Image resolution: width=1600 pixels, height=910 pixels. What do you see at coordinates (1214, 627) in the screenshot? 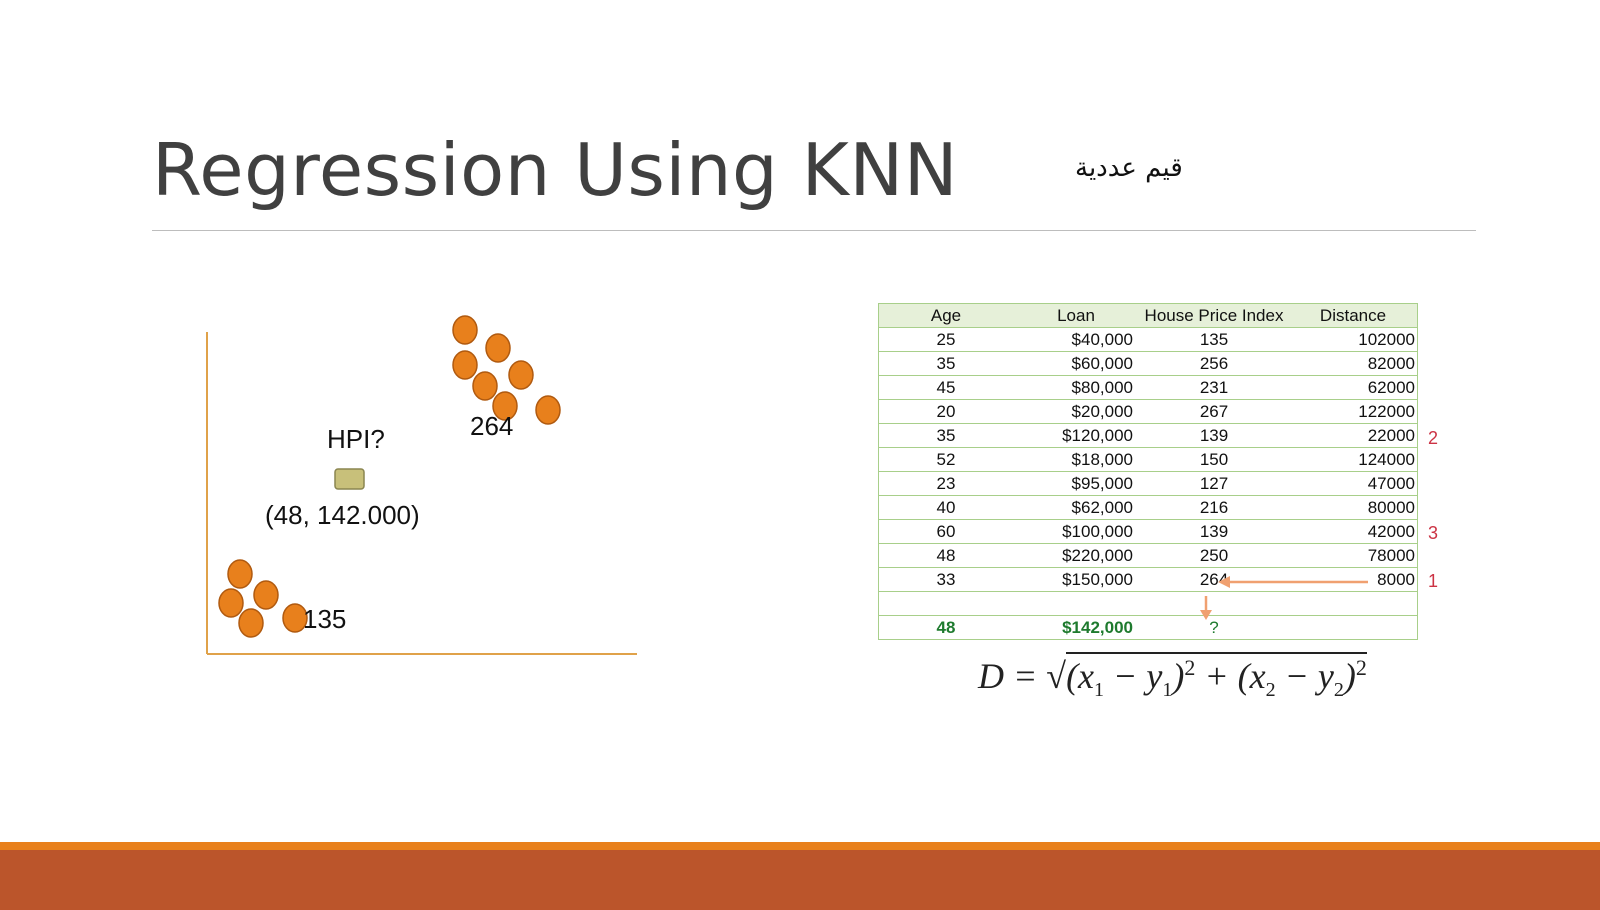
I see `query-cell: ?` at bounding box center [1214, 627].